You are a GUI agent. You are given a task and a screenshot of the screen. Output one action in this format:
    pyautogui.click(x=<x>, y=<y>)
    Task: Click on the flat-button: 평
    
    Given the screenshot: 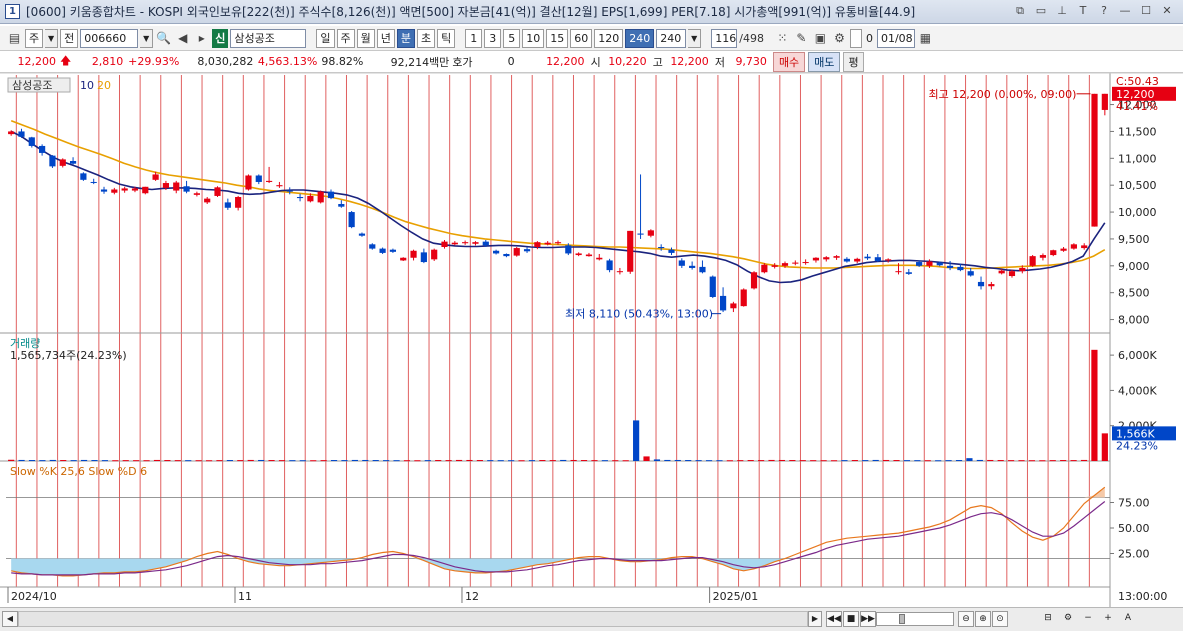 What is the action you would take?
    pyautogui.click(x=853, y=61)
    